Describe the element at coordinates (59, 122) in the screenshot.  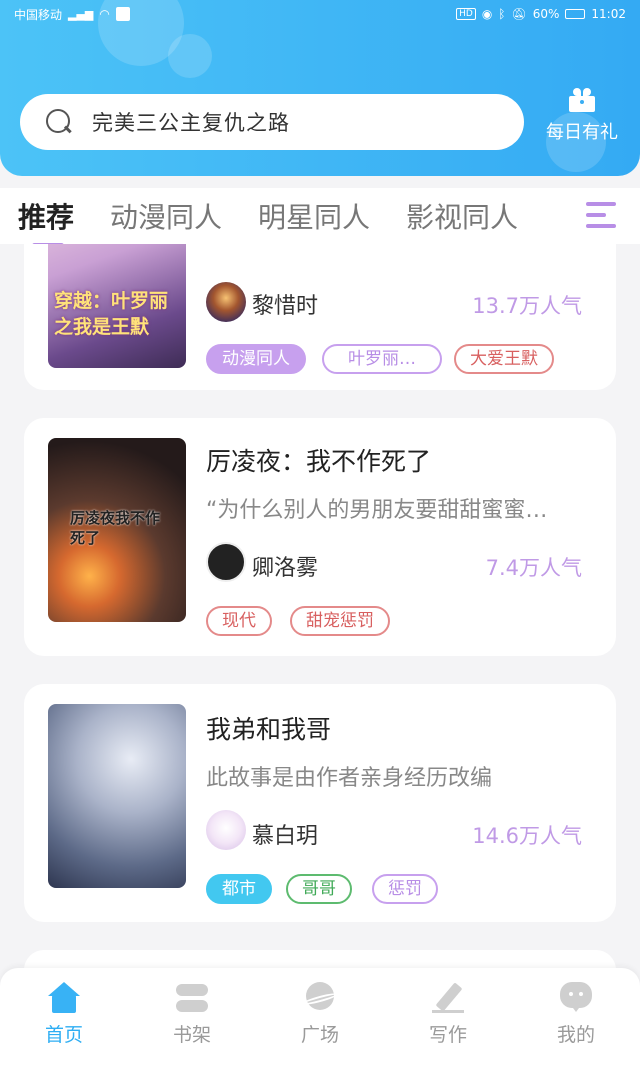
I see `search-icon` at that location.